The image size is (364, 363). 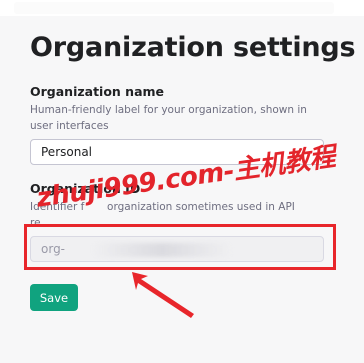 I want to click on org-id-help-end: organization sometimes used in API, so click(x=201, y=207).